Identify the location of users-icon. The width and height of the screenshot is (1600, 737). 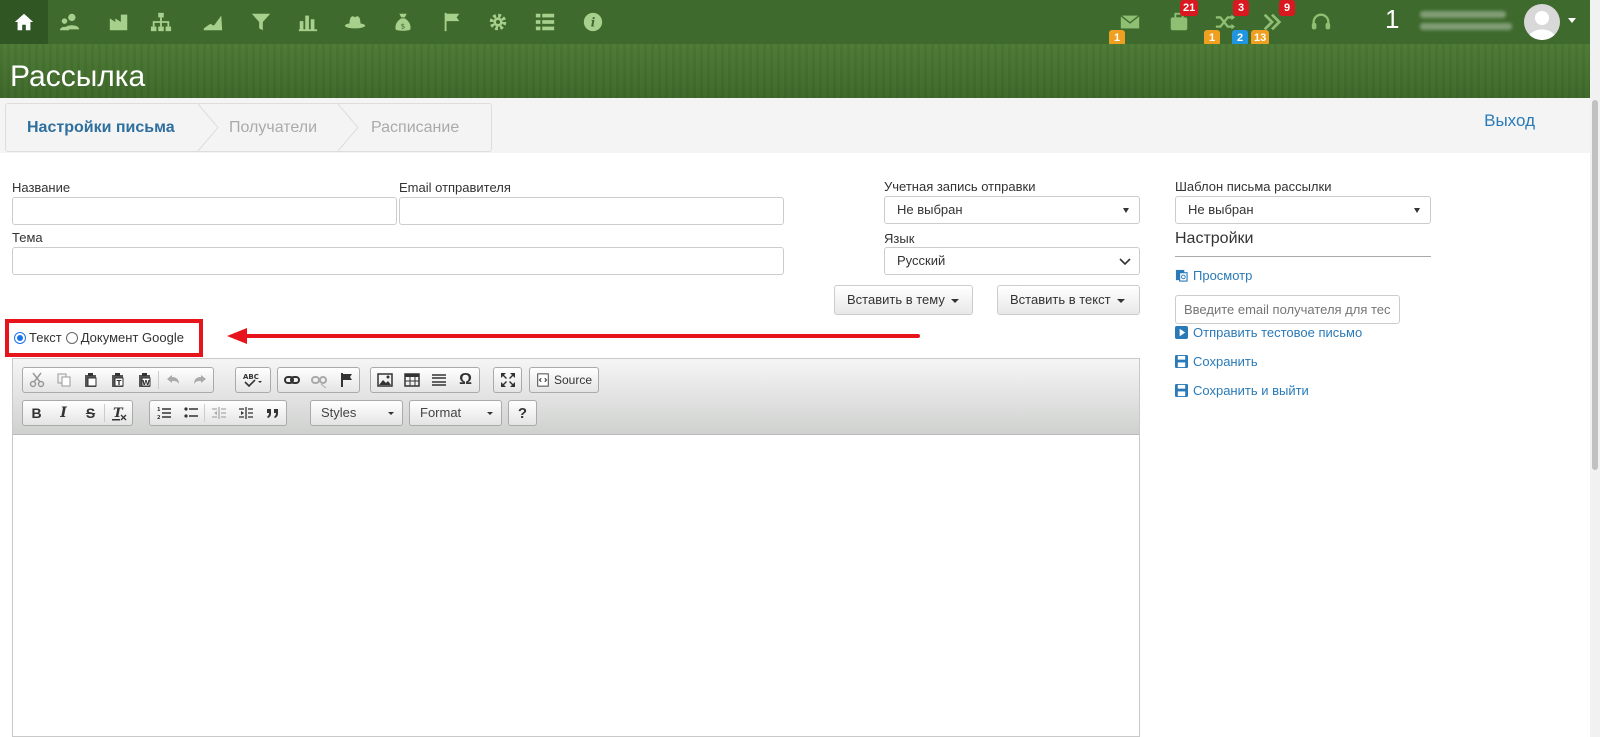
(70, 22).